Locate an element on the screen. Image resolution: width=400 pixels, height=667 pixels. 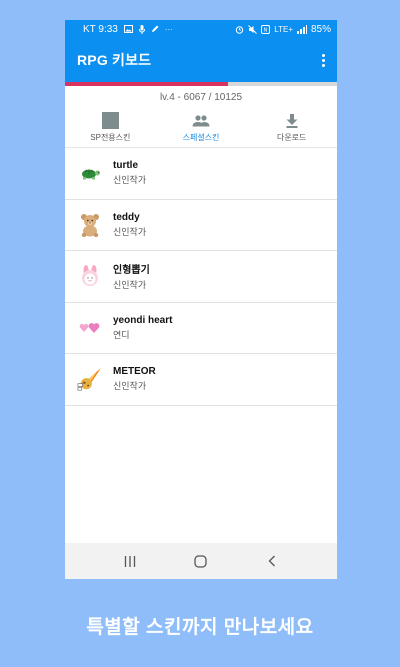
image-icon is located at coordinates (128, 29).